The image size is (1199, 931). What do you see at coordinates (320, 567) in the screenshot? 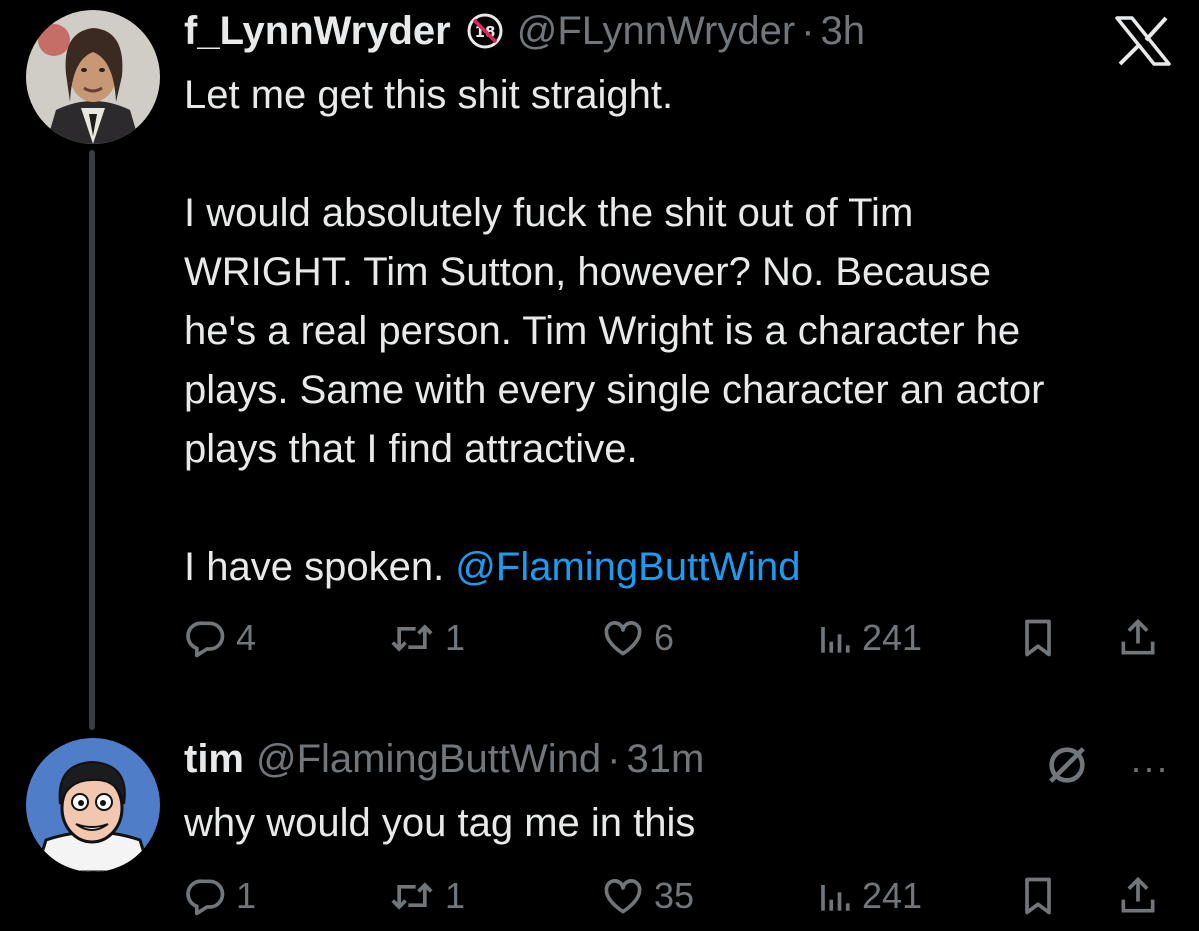
I see `tweet-text: I have spoken.` at bounding box center [320, 567].